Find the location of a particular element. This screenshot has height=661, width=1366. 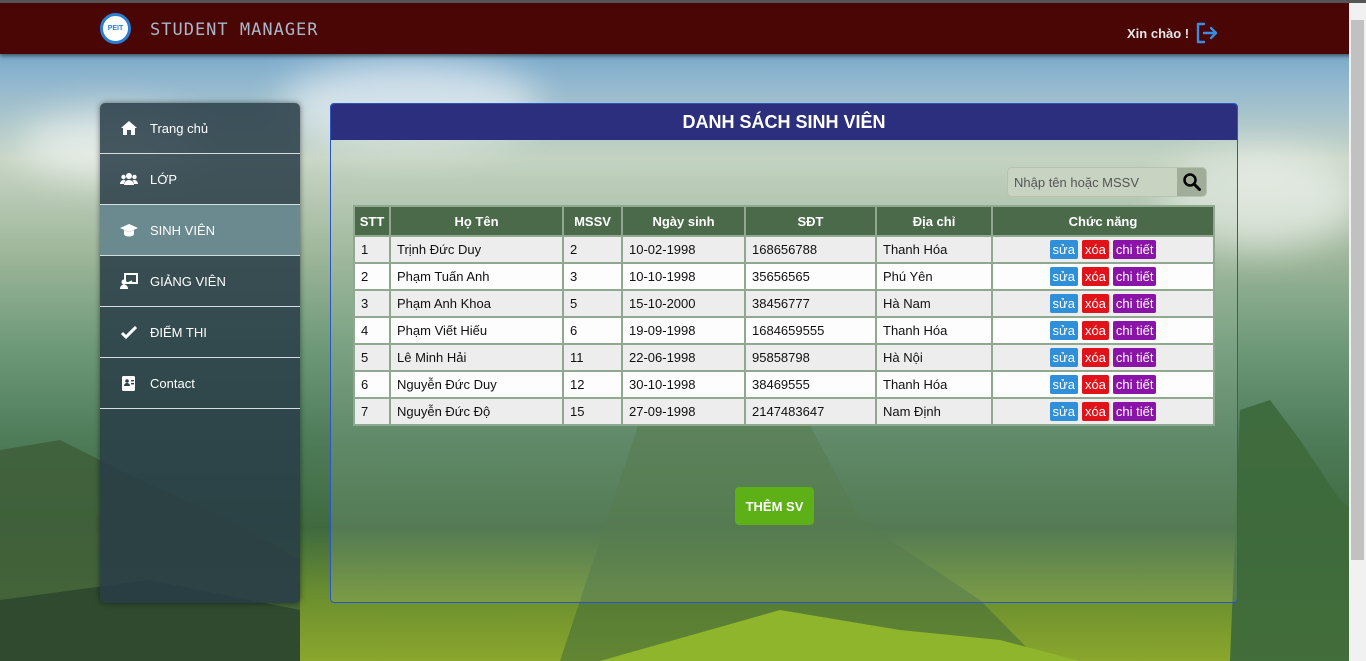

cell-name: Nguyễn Đức Duy is located at coordinates (476, 384).